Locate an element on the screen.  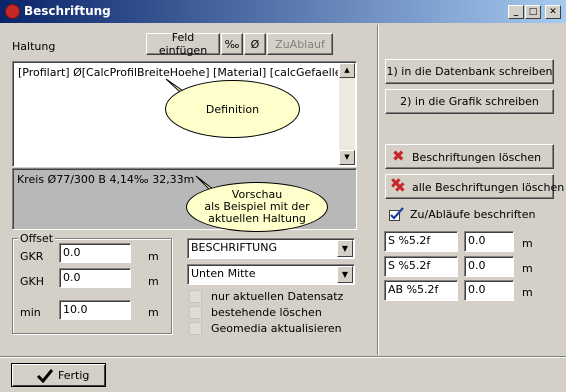
close-button: ✕ is located at coordinates (553, 12).